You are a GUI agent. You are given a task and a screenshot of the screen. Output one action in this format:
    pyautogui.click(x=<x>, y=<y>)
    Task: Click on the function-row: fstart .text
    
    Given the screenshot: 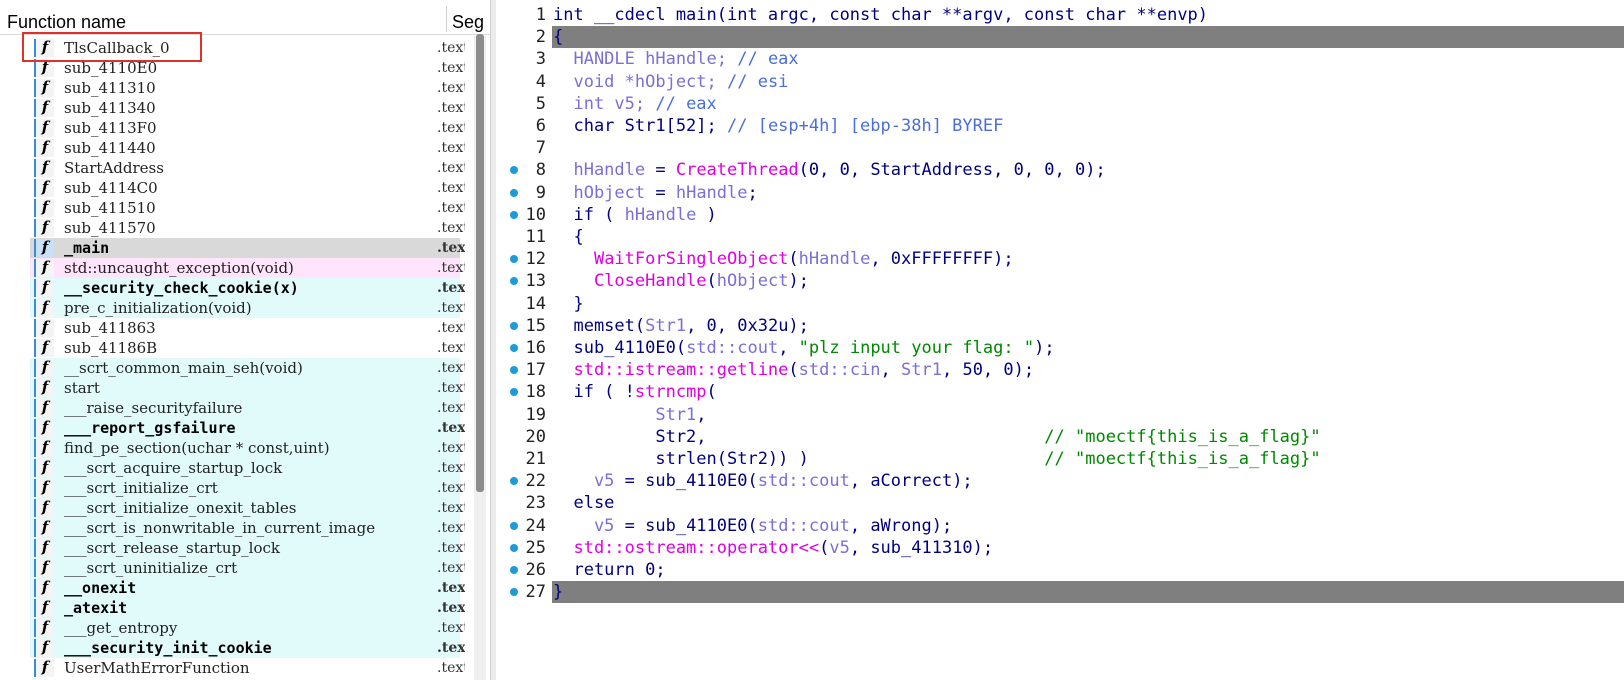 What is the action you would take?
    pyautogui.click(x=245, y=388)
    